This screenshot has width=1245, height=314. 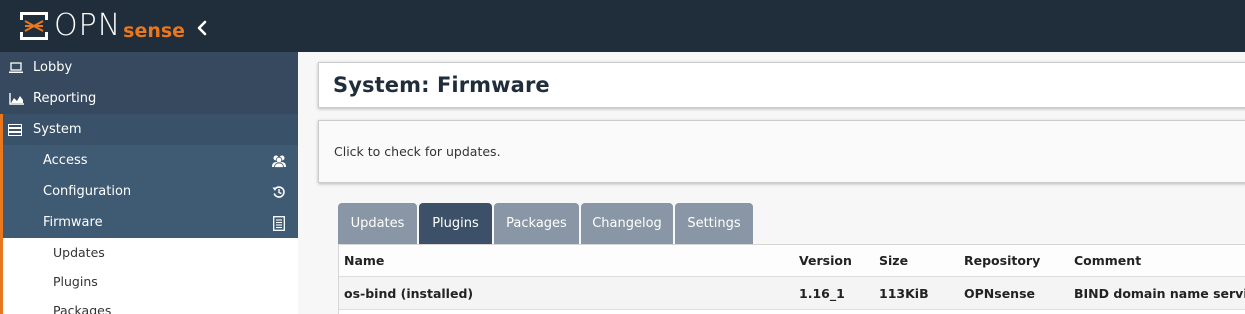 What do you see at coordinates (893, 260) in the screenshot?
I see `column-header-size: Size` at bounding box center [893, 260].